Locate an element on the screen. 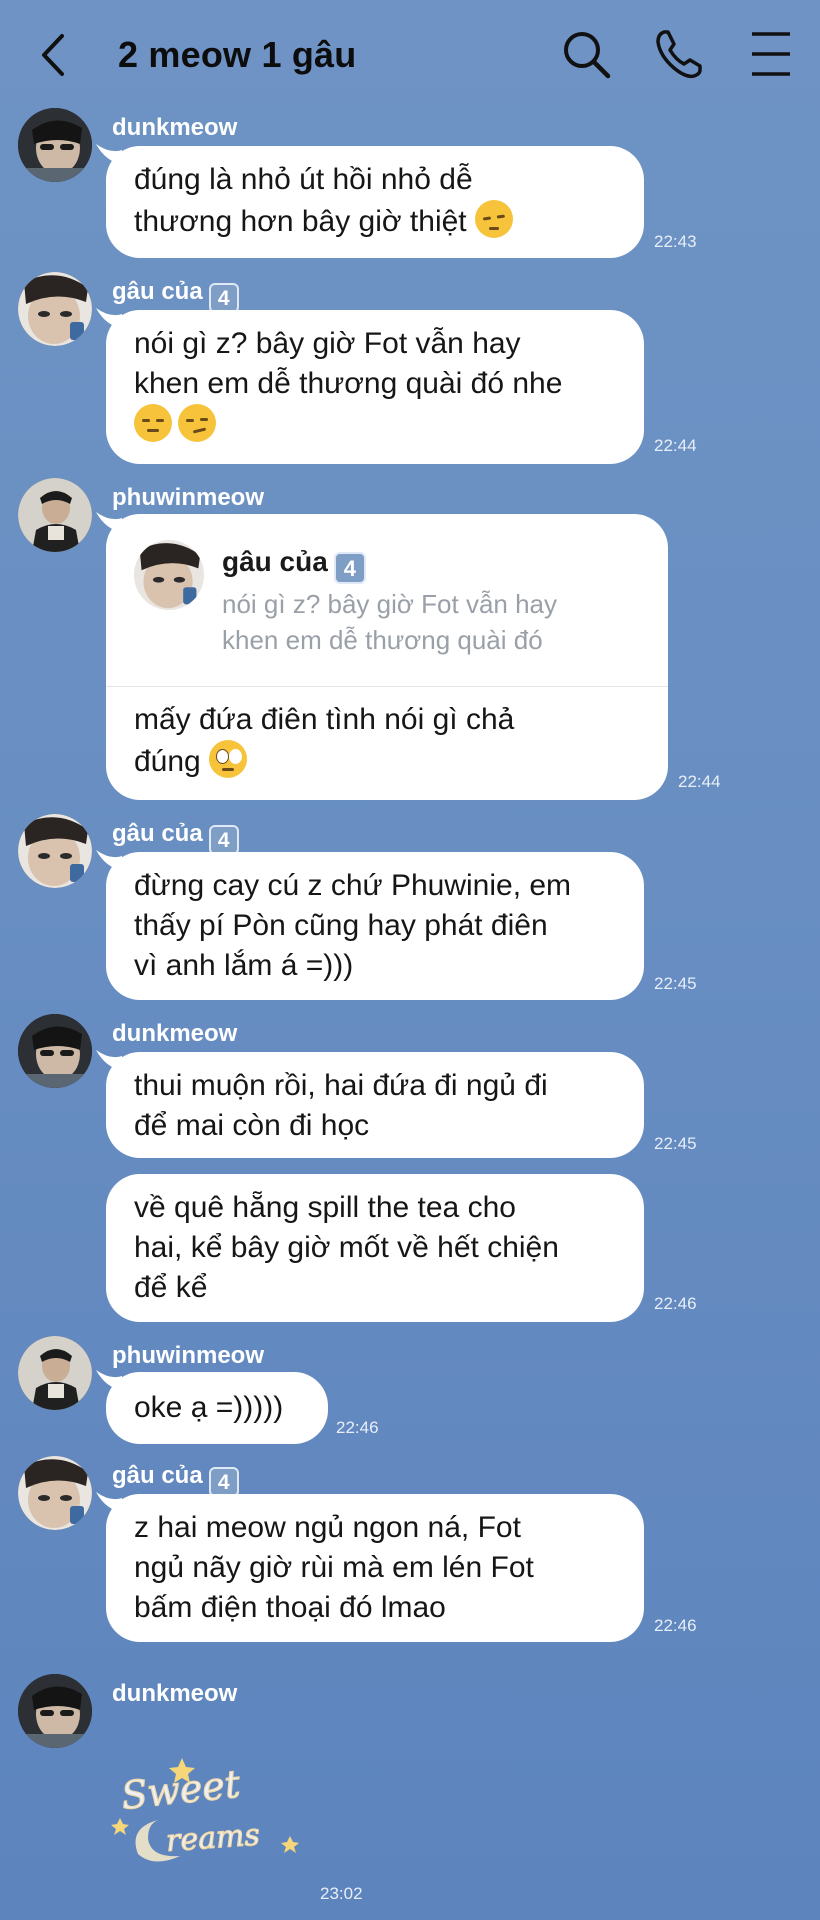 This screenshot has height=1920, width=820. message-text: ngủ nãy giờ rùi mà em lén Fot is located at coordinates (334, 1567).